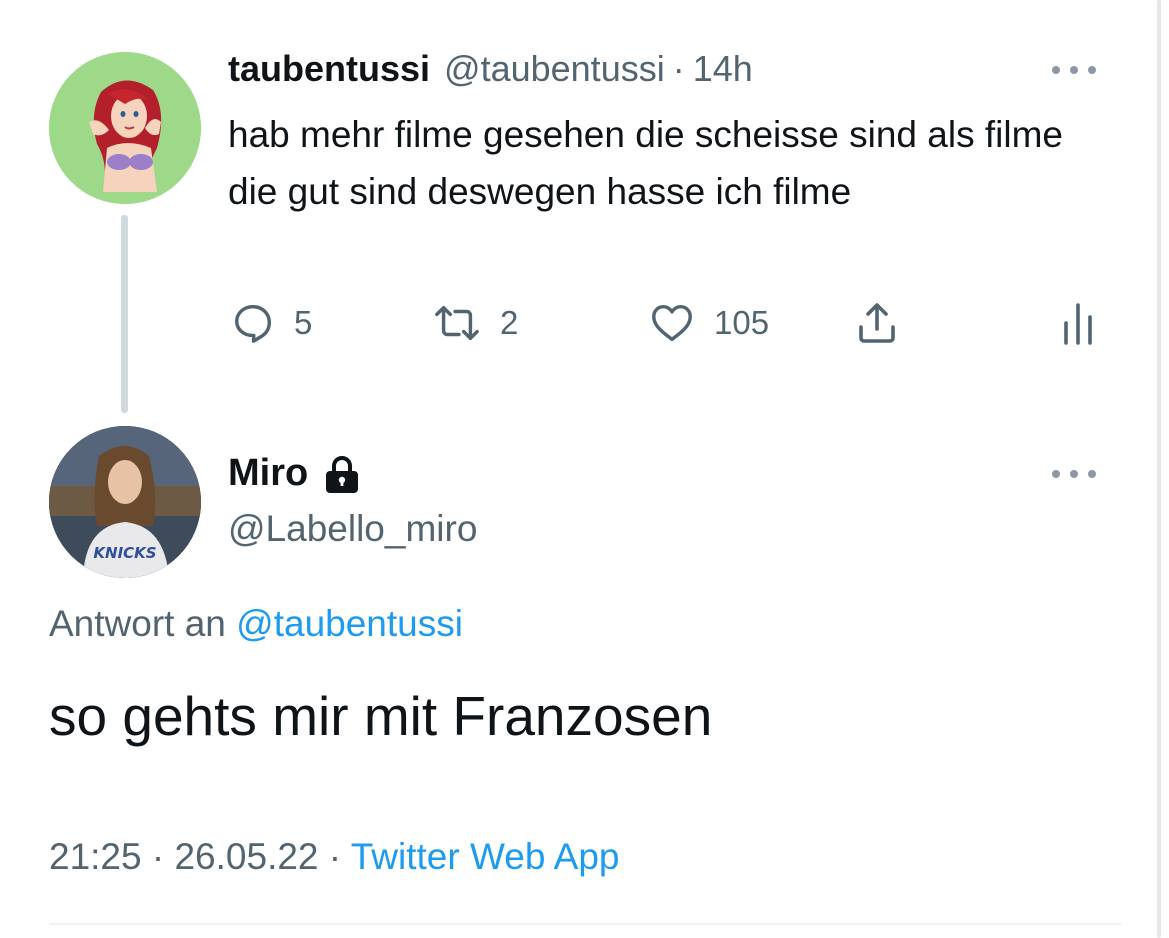 This screenshot has width=1169, height=938. I want to click on share-upload-icon, so click(877, 323).